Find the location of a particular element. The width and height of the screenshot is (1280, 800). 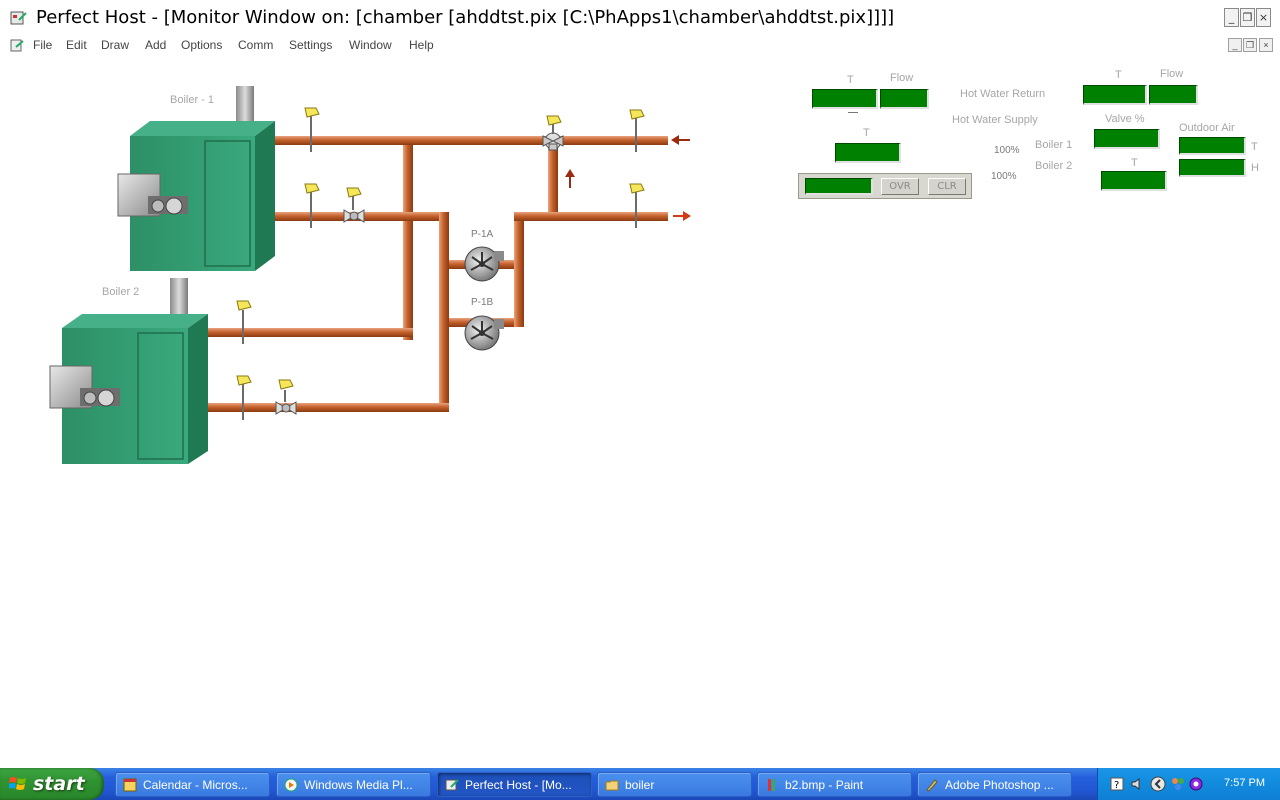

boiler2-return-riser is located at coordinates (408, 242).